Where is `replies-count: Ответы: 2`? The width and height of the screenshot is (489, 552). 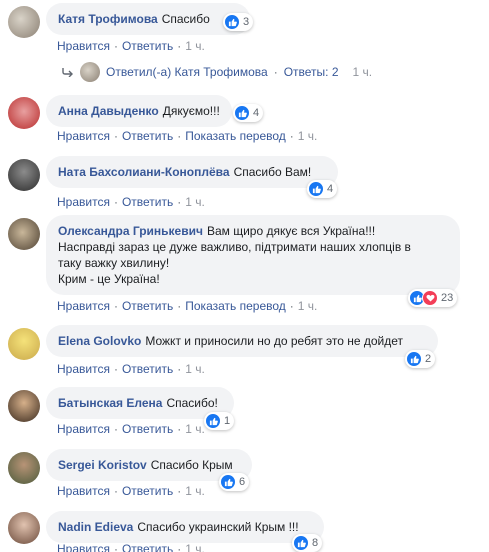
replies-count: Ответы: 2 is located at coordinates (311, 72).